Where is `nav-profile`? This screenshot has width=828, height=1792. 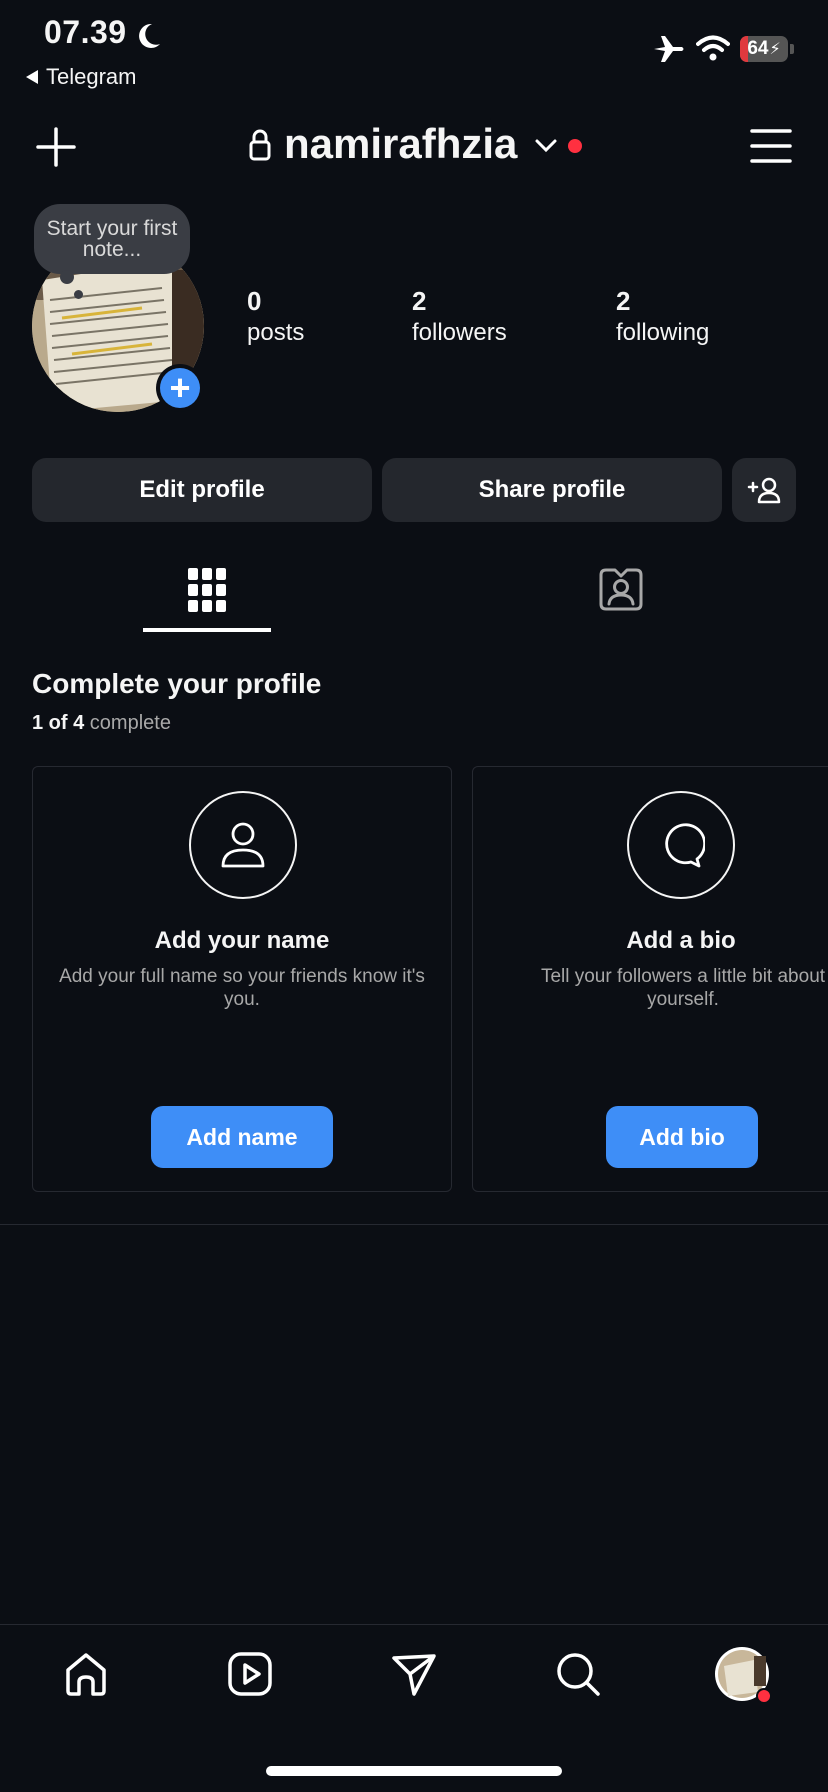
nav-profile is located at coordinates (742, 1674).